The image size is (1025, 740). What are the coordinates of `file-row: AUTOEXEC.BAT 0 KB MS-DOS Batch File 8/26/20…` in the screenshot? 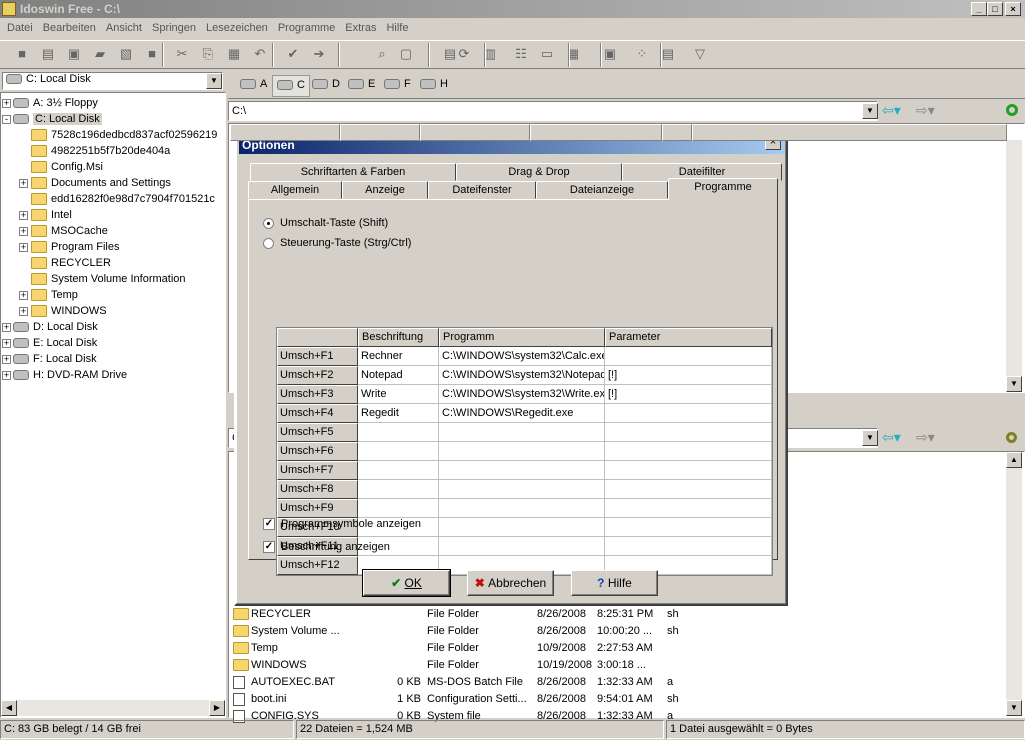 It's located at (618, 682).